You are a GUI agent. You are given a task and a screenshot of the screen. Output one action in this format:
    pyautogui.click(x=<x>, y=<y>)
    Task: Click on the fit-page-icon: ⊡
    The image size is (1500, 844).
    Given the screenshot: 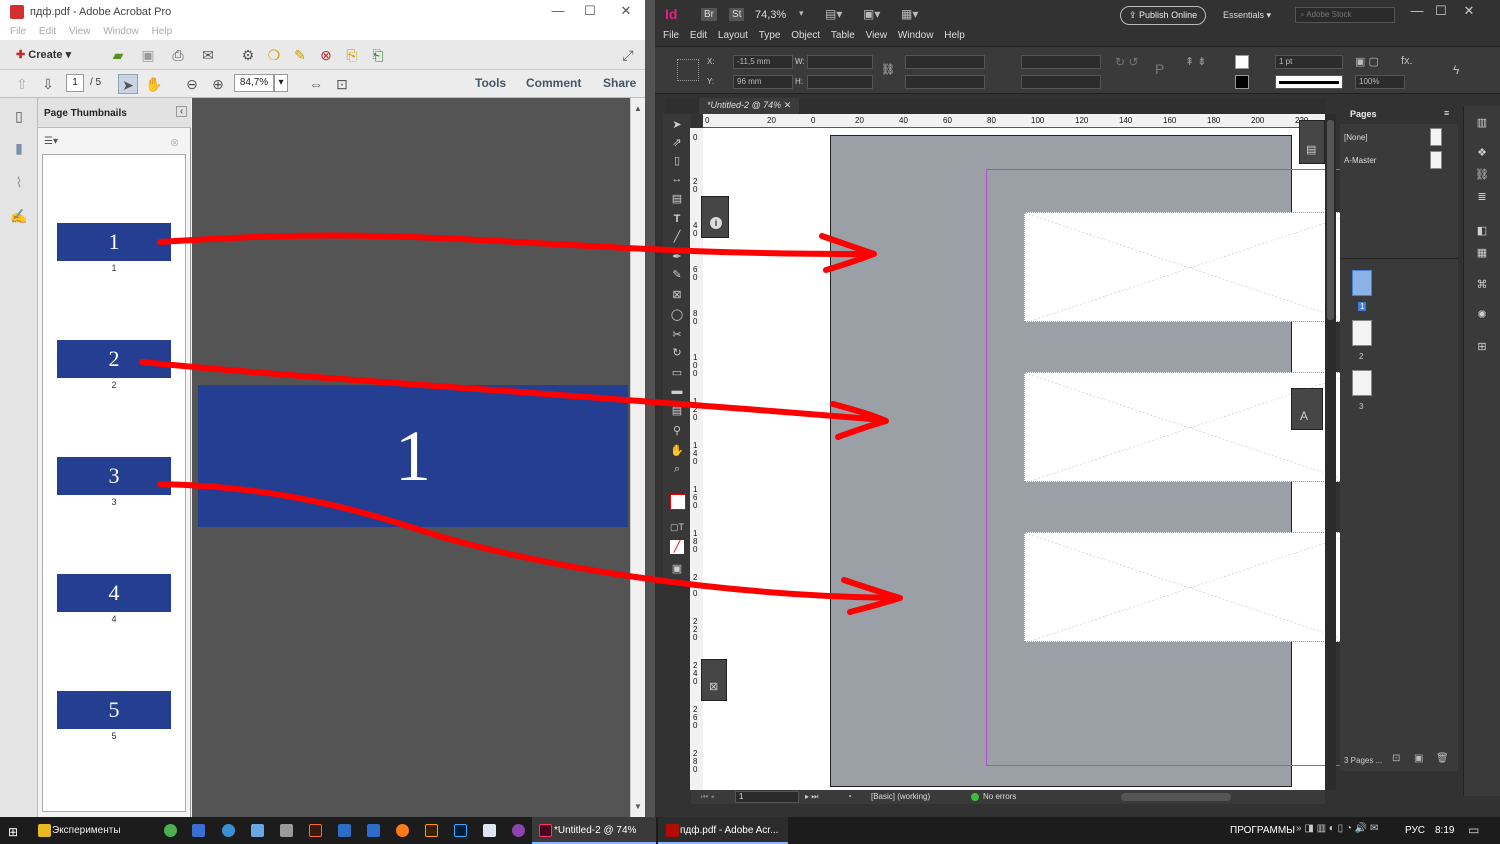 What is the action you would take?
    pyautogui.click(x=342, y=84)
    